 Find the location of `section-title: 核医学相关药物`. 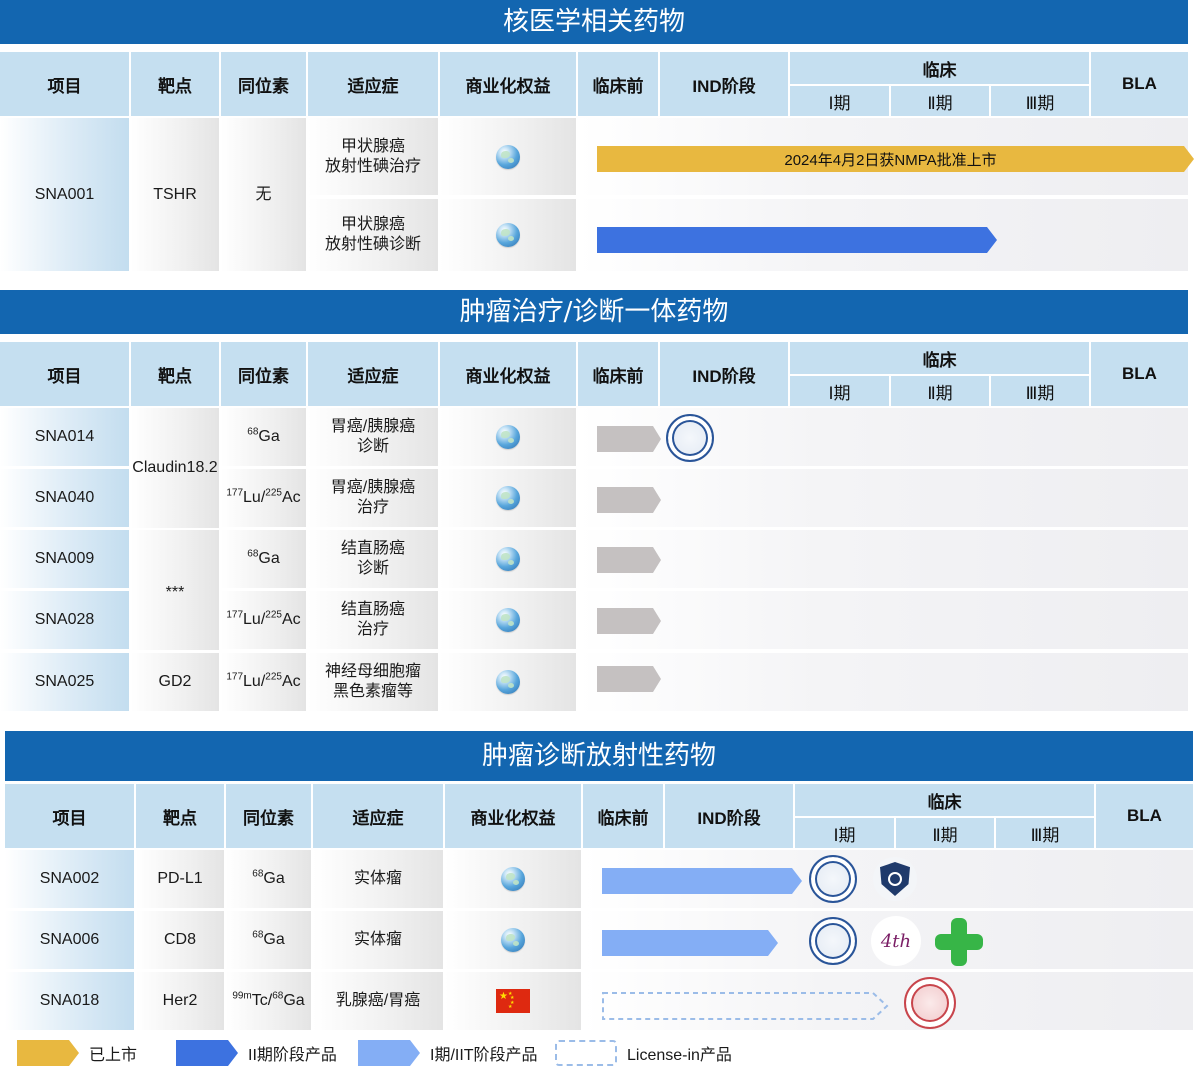

section-title: 核医学相关药物 is located at coordinates (594, 22).